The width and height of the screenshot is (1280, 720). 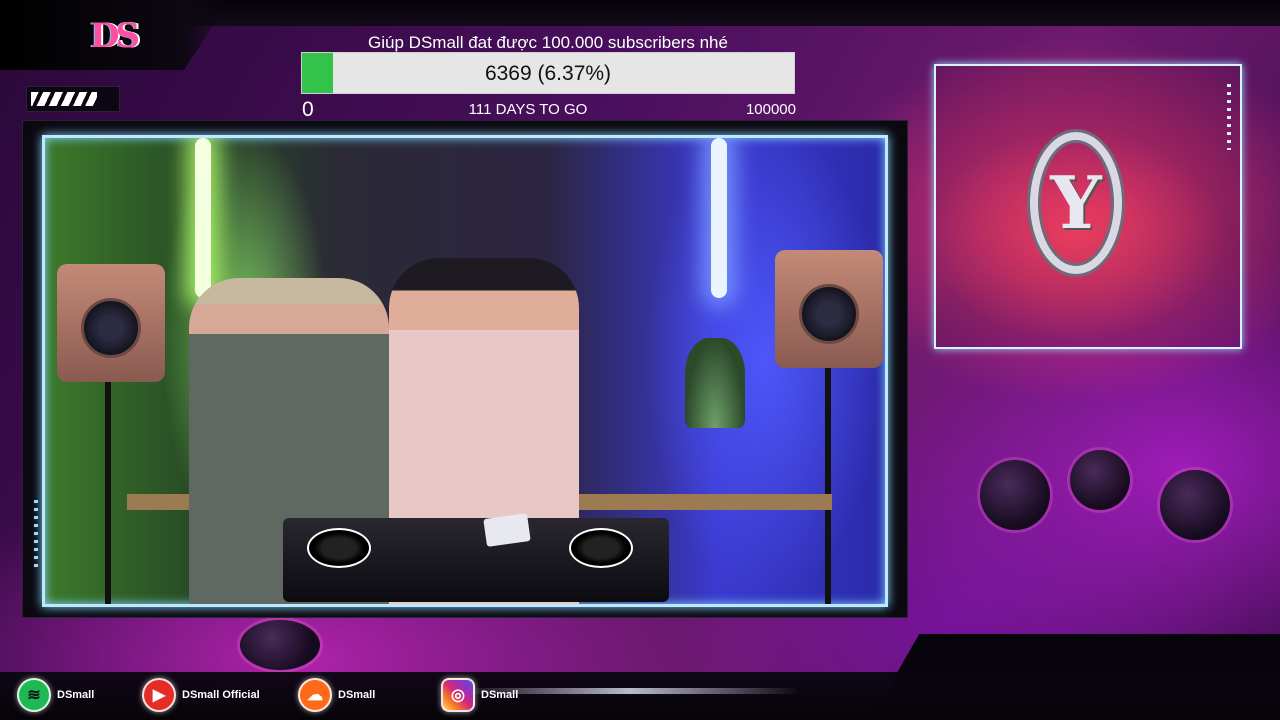 I want to click on instagram-icon: ◎, so click(x=458, y=695).